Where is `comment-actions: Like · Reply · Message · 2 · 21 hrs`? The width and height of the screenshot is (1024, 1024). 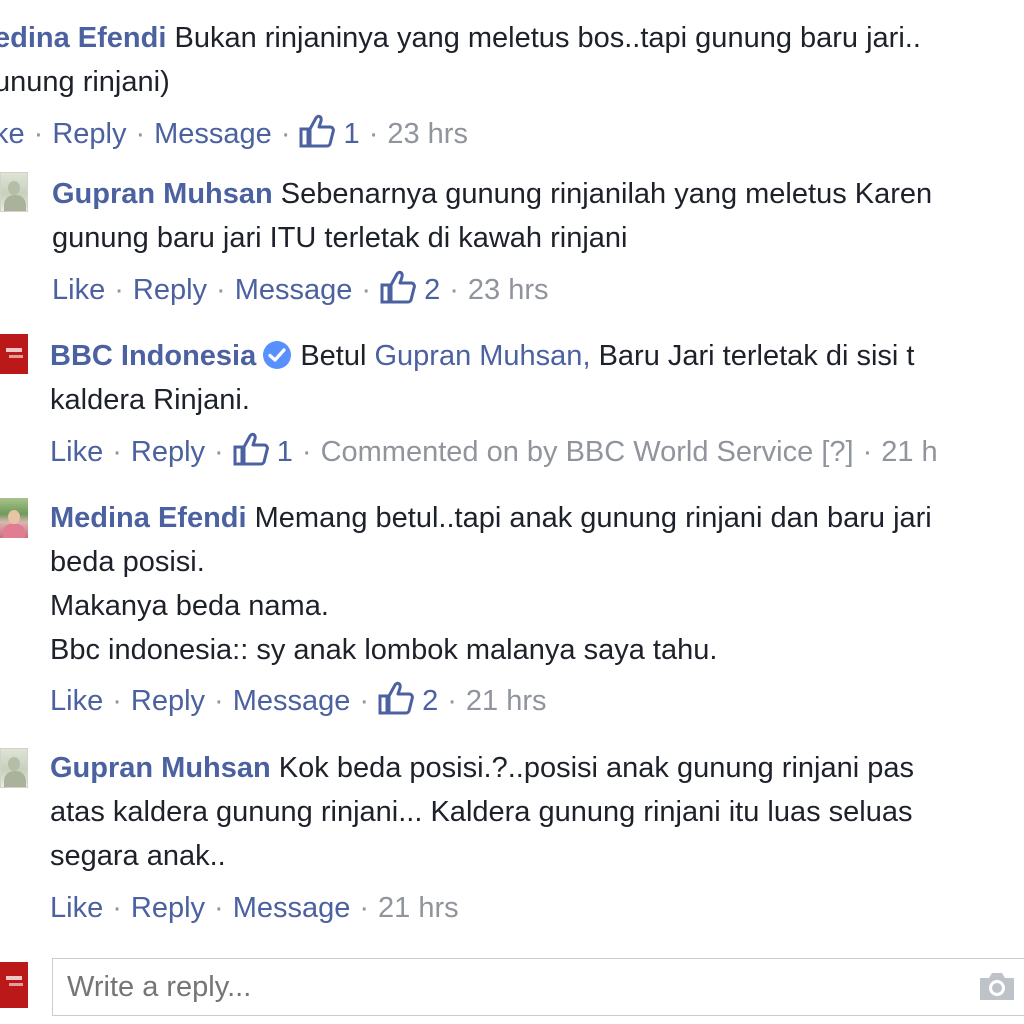
comment-actions: Like · Reply · Message · 2 · 21 hrs is located at coordinates (298, 701).